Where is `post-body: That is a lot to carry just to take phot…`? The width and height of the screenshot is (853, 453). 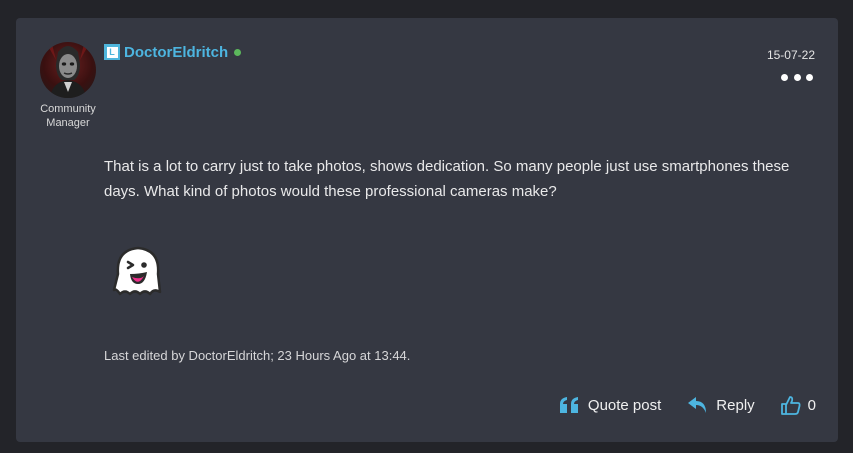
post-body: That is a lot to carry just to take phot… is located at coordinates (447, 179).